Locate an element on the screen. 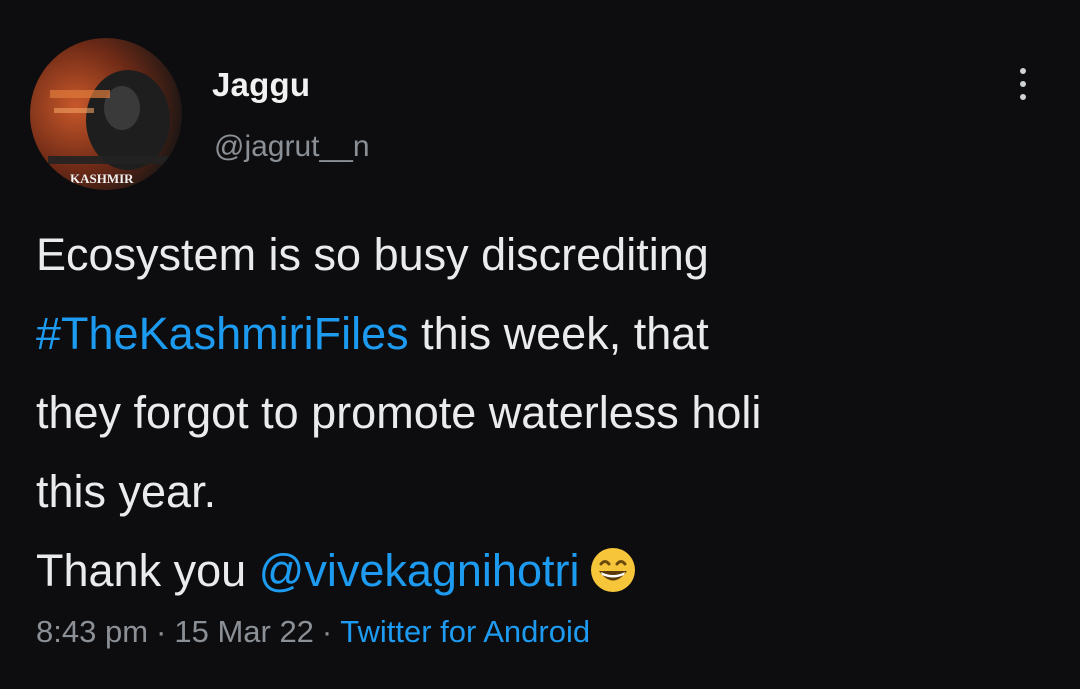 This screenshot has height=689, width=1080. tweet-line-5: Thank you @vivekagnihotri is located at coordinates (546, 570).